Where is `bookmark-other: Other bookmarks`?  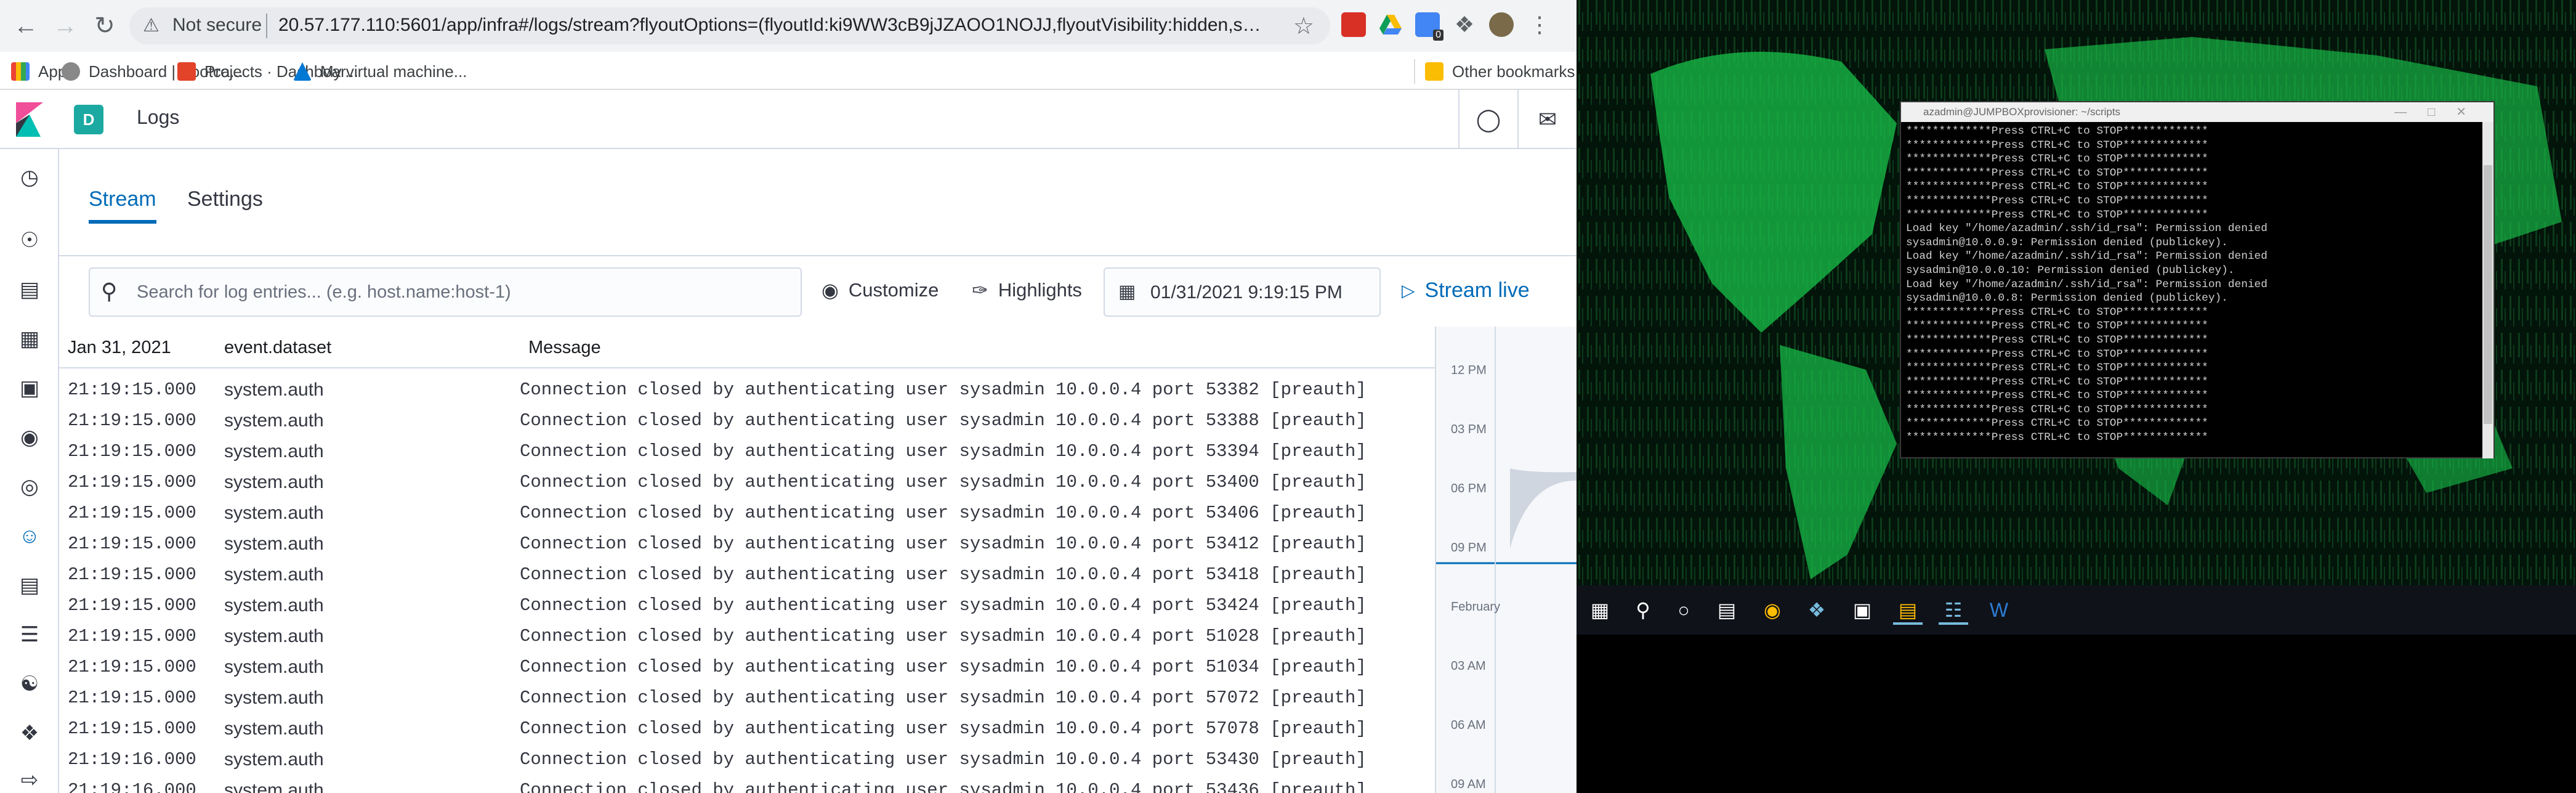
bookmark-other: Other bookmarks is located at coordinates (1494, 71).